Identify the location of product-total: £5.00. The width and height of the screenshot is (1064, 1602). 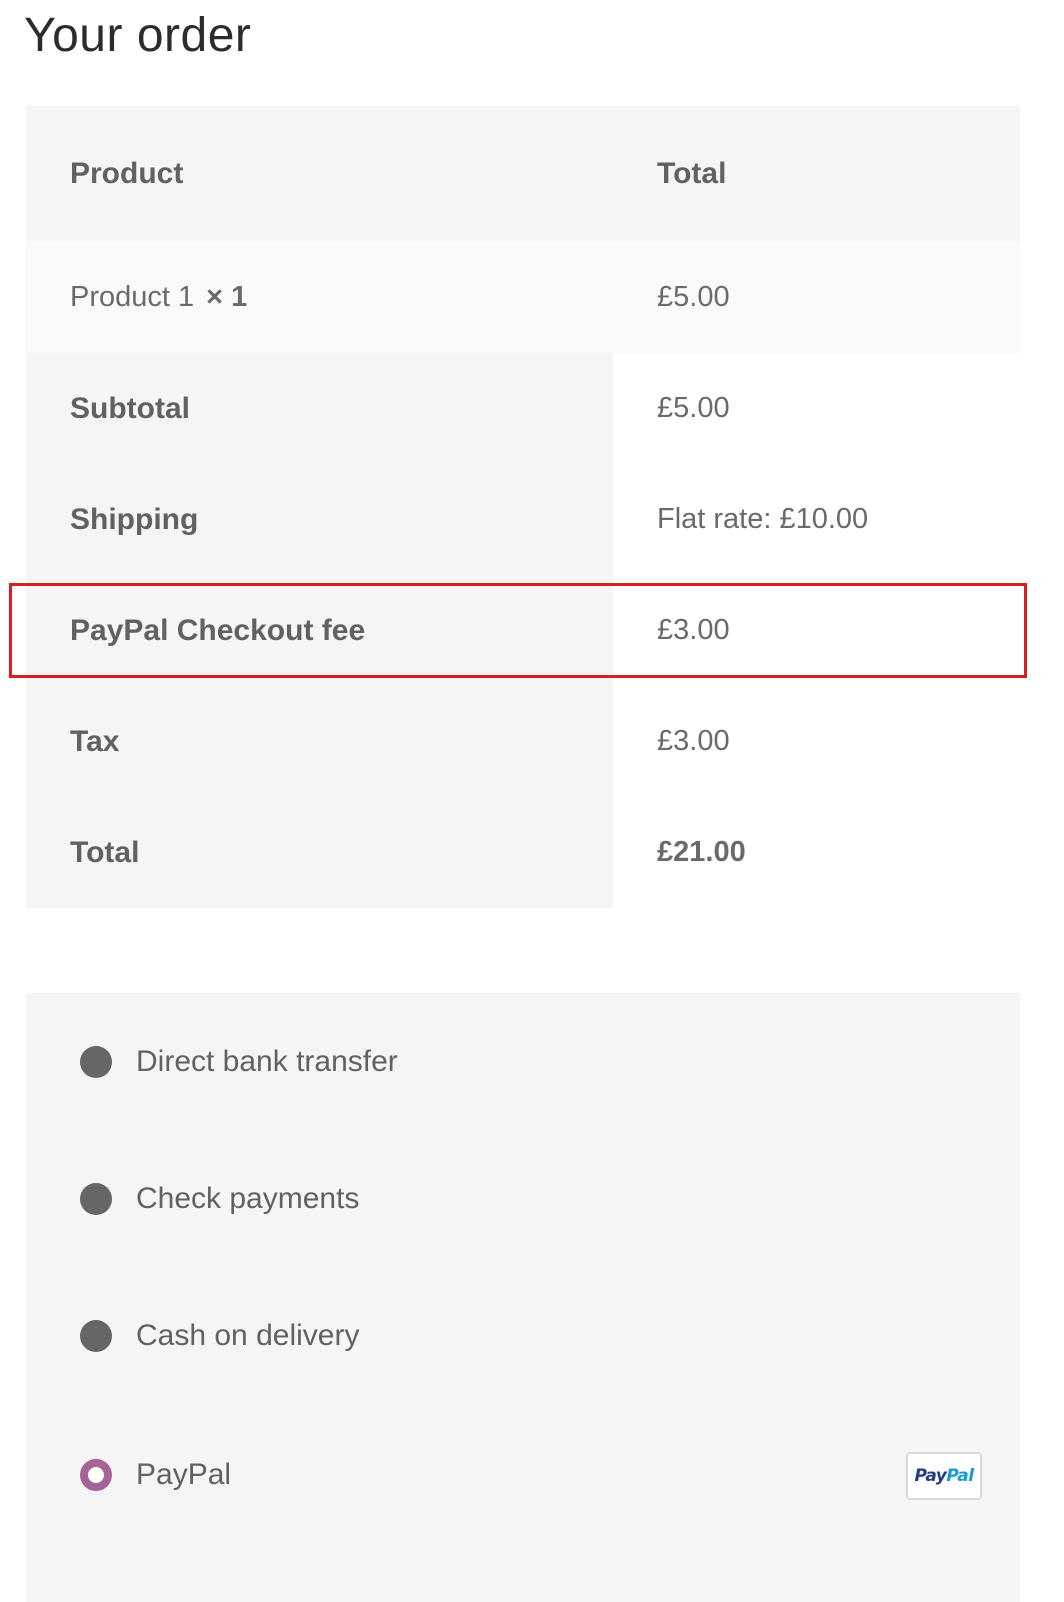
(693, 296).